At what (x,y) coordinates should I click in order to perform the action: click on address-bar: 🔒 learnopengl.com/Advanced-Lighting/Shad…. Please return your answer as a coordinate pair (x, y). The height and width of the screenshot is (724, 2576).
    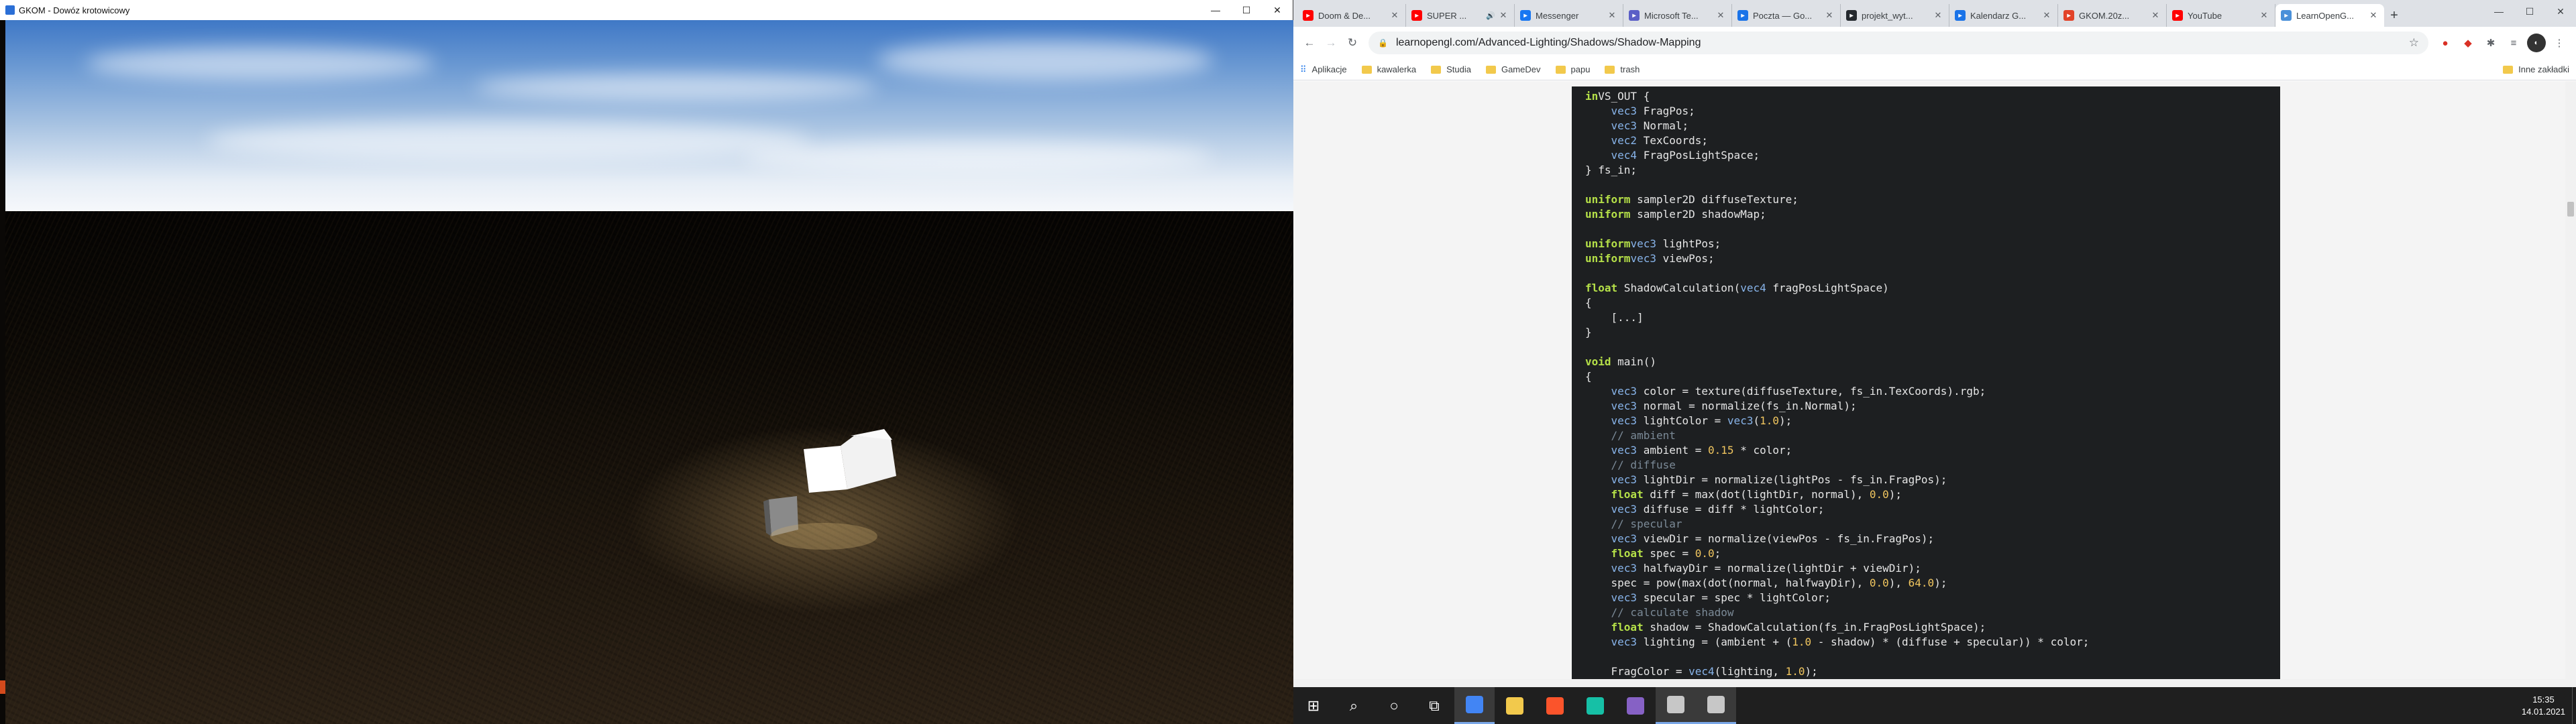
    Looking at the image, I should click on (1898, 43).